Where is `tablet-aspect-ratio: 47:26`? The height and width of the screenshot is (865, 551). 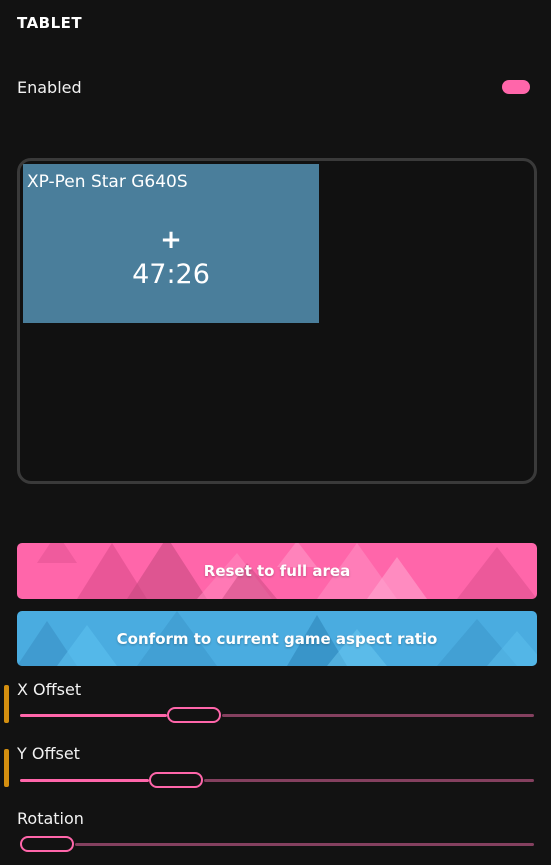 tablet-aspect-ratio: 47:26 is located at coordinates (171, 274).